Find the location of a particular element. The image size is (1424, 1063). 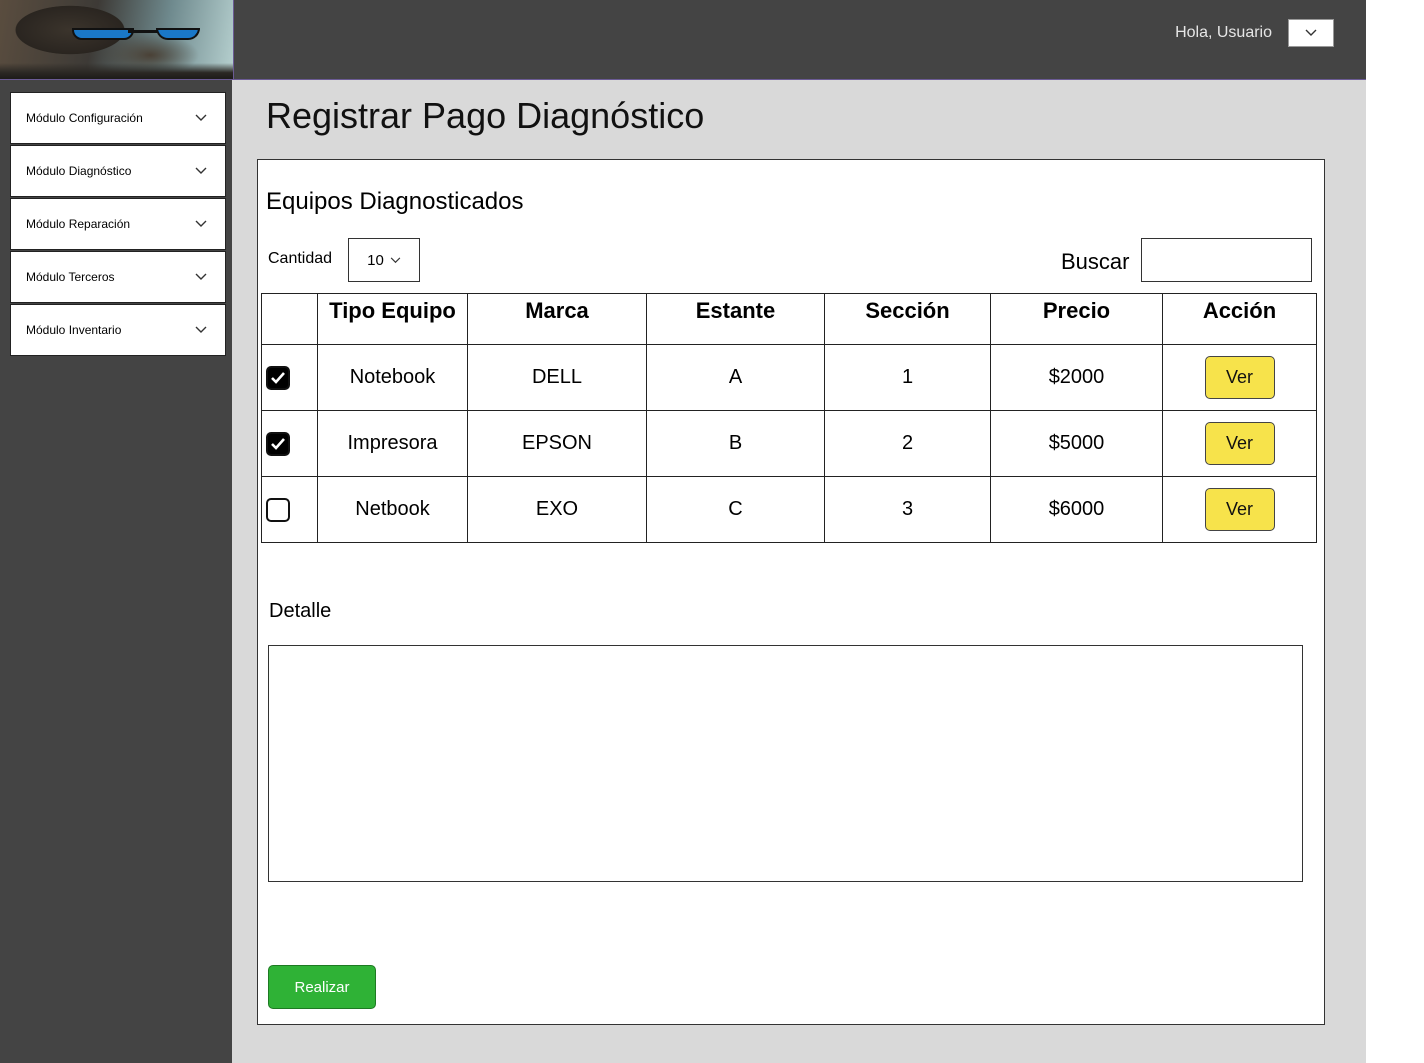

cell-tipo-equipo: Netbook is located at coordinates (392, 509).